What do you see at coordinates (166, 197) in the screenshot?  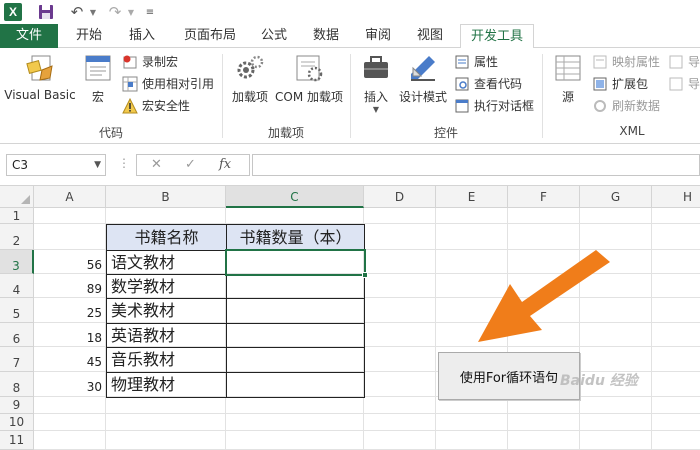 I see `column-header-b: B` at bounding box center [166, 197].